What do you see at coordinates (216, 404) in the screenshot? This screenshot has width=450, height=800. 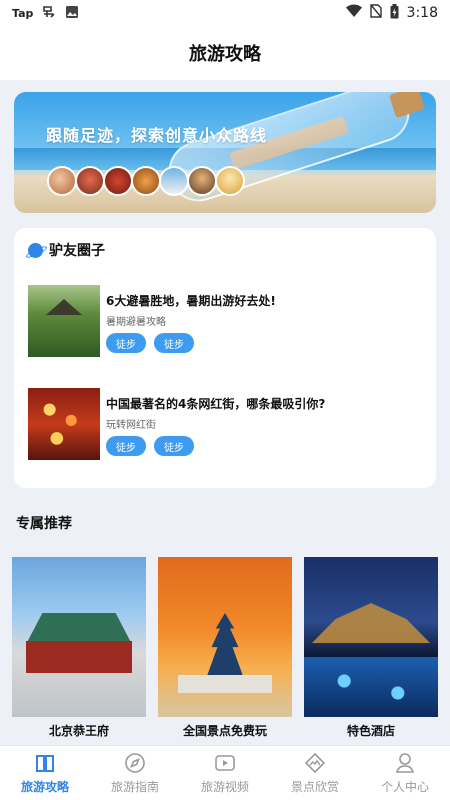 I see `post-title: 中国最著名的4条网红街，哪条最吸引你?` at bounding box center [216, 404].